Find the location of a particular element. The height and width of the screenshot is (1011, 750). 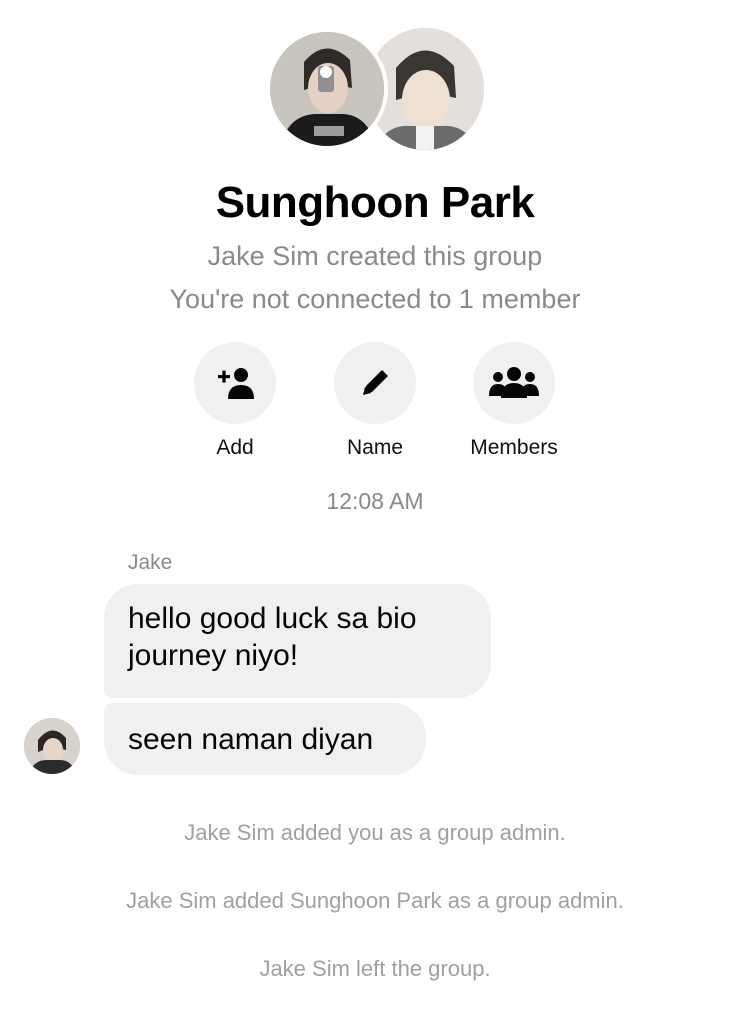

name-action: Name is located at coordinates (375, 401).